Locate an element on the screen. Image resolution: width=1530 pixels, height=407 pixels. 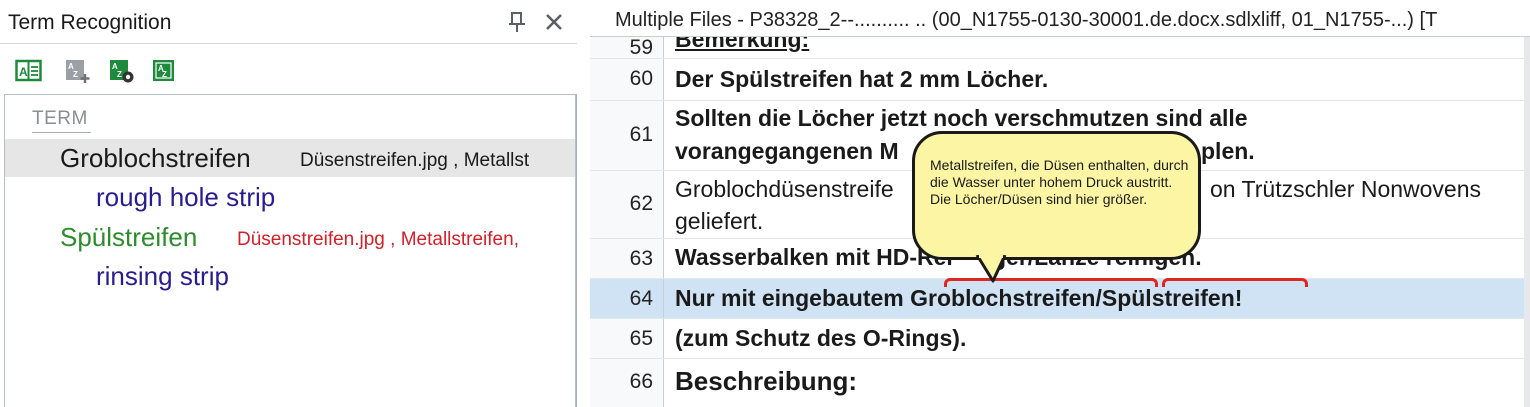
close-icon is located at coordinates (554, 22).